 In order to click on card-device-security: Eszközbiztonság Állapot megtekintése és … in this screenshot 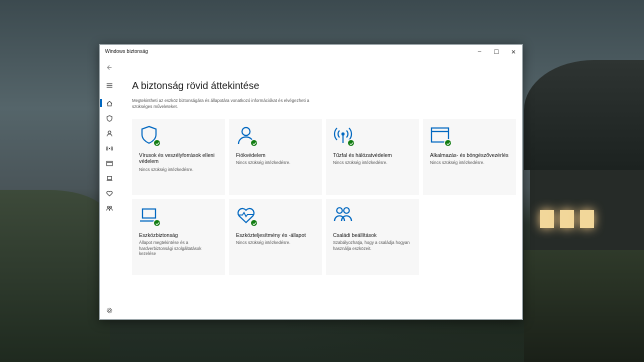, I will do `click(178, 237)`.